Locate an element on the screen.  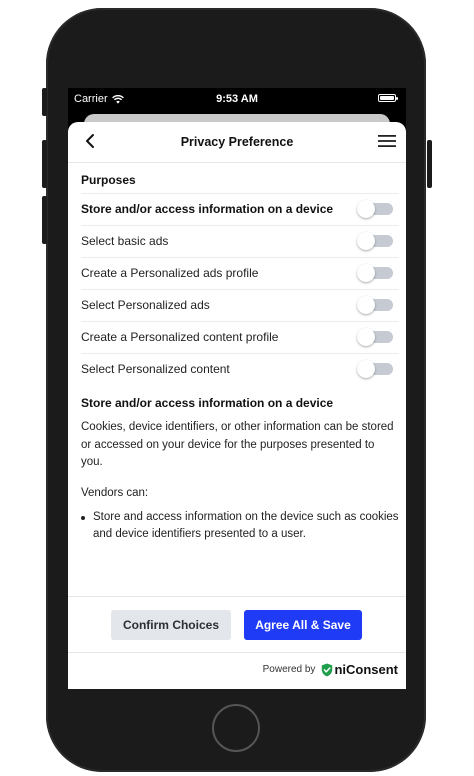
brand-name: niConsent is located at coordinates (366, 669).